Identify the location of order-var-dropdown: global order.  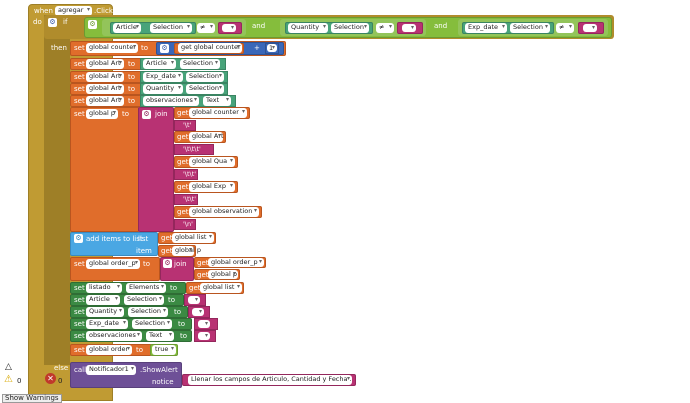
(109, 350).